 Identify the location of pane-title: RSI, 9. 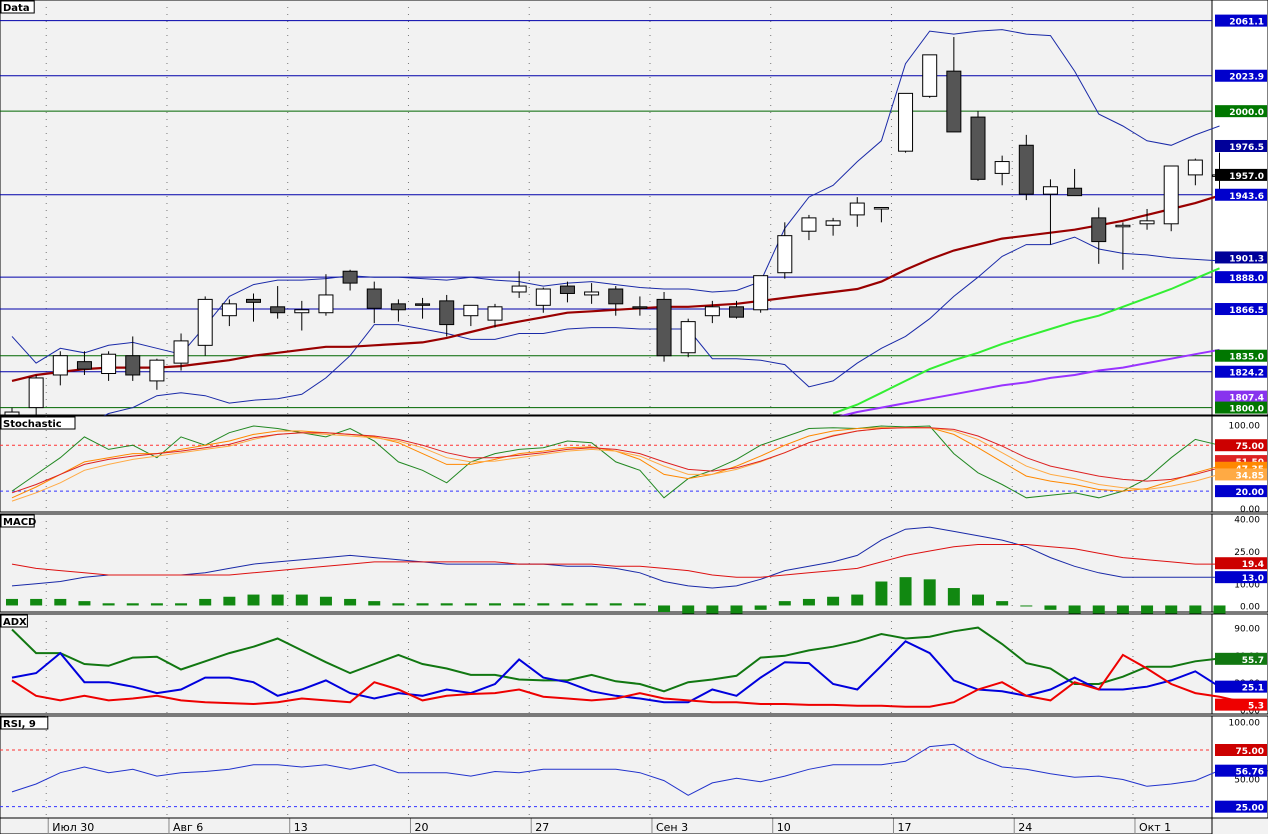
(19, 724).